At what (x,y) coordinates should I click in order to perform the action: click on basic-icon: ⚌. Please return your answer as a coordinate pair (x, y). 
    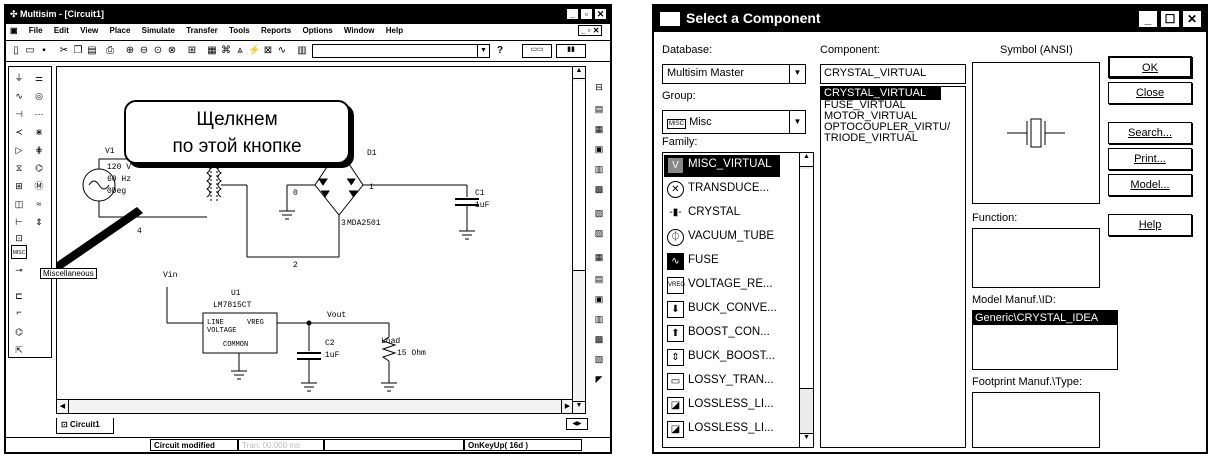
    Looking at the image, I should click on (39, 78).